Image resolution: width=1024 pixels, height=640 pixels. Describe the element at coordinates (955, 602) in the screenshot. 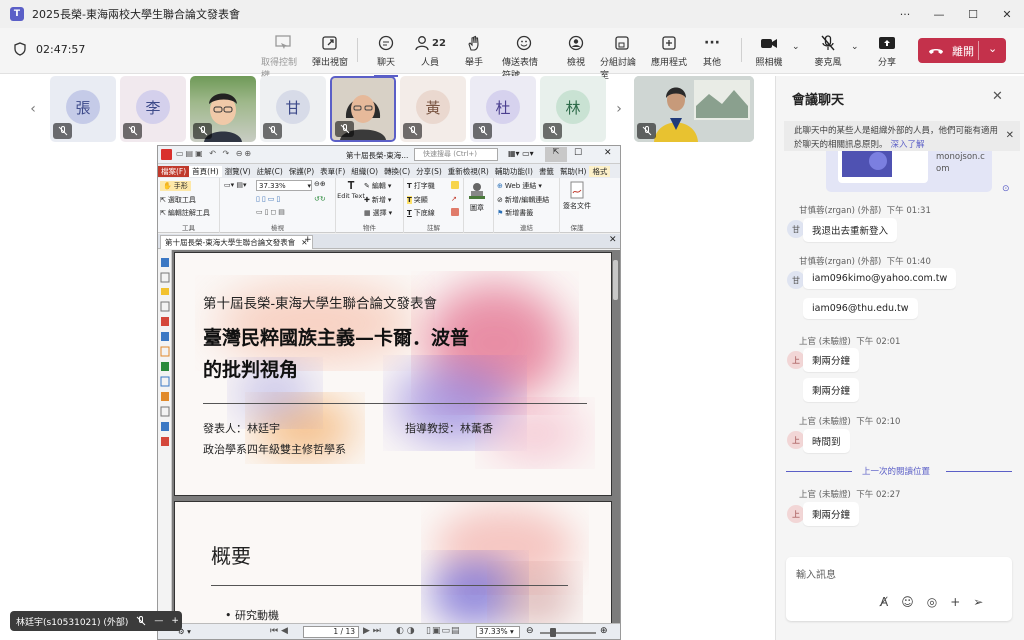

I see `add-attachment-icon: +` at that location.